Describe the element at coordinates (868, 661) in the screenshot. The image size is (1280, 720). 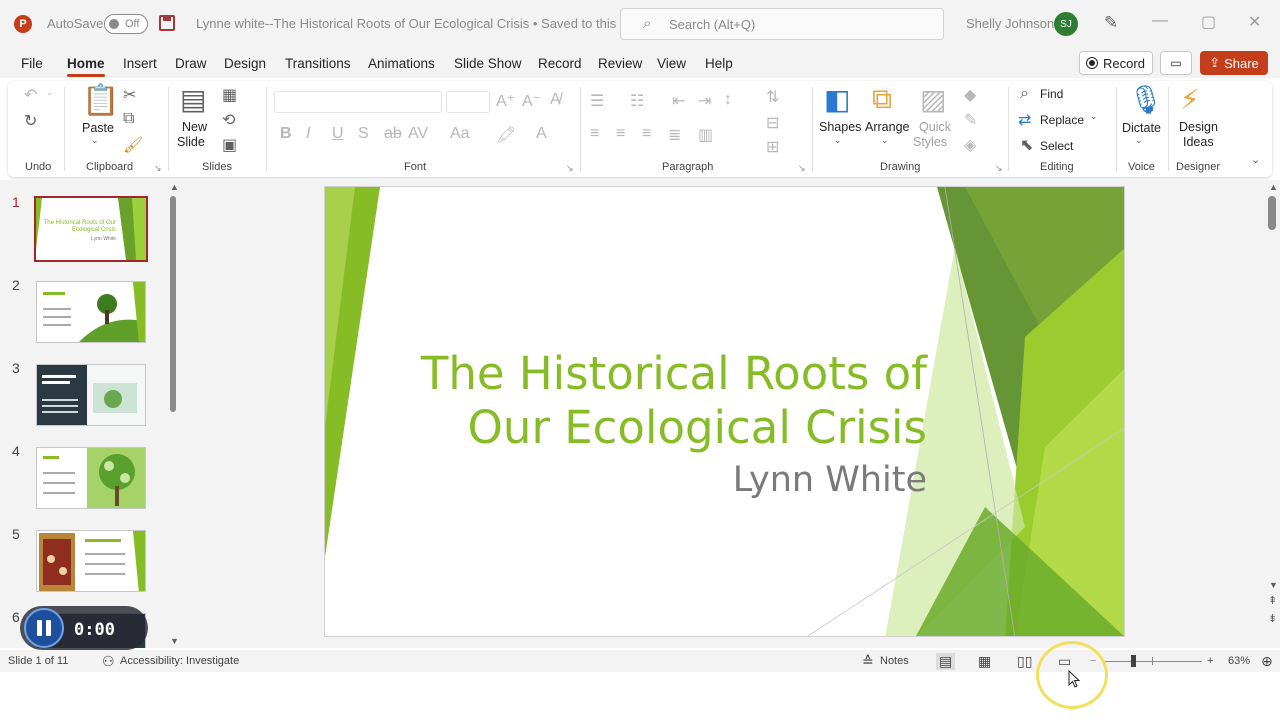
I see `notes-icon: ≙` at that location.